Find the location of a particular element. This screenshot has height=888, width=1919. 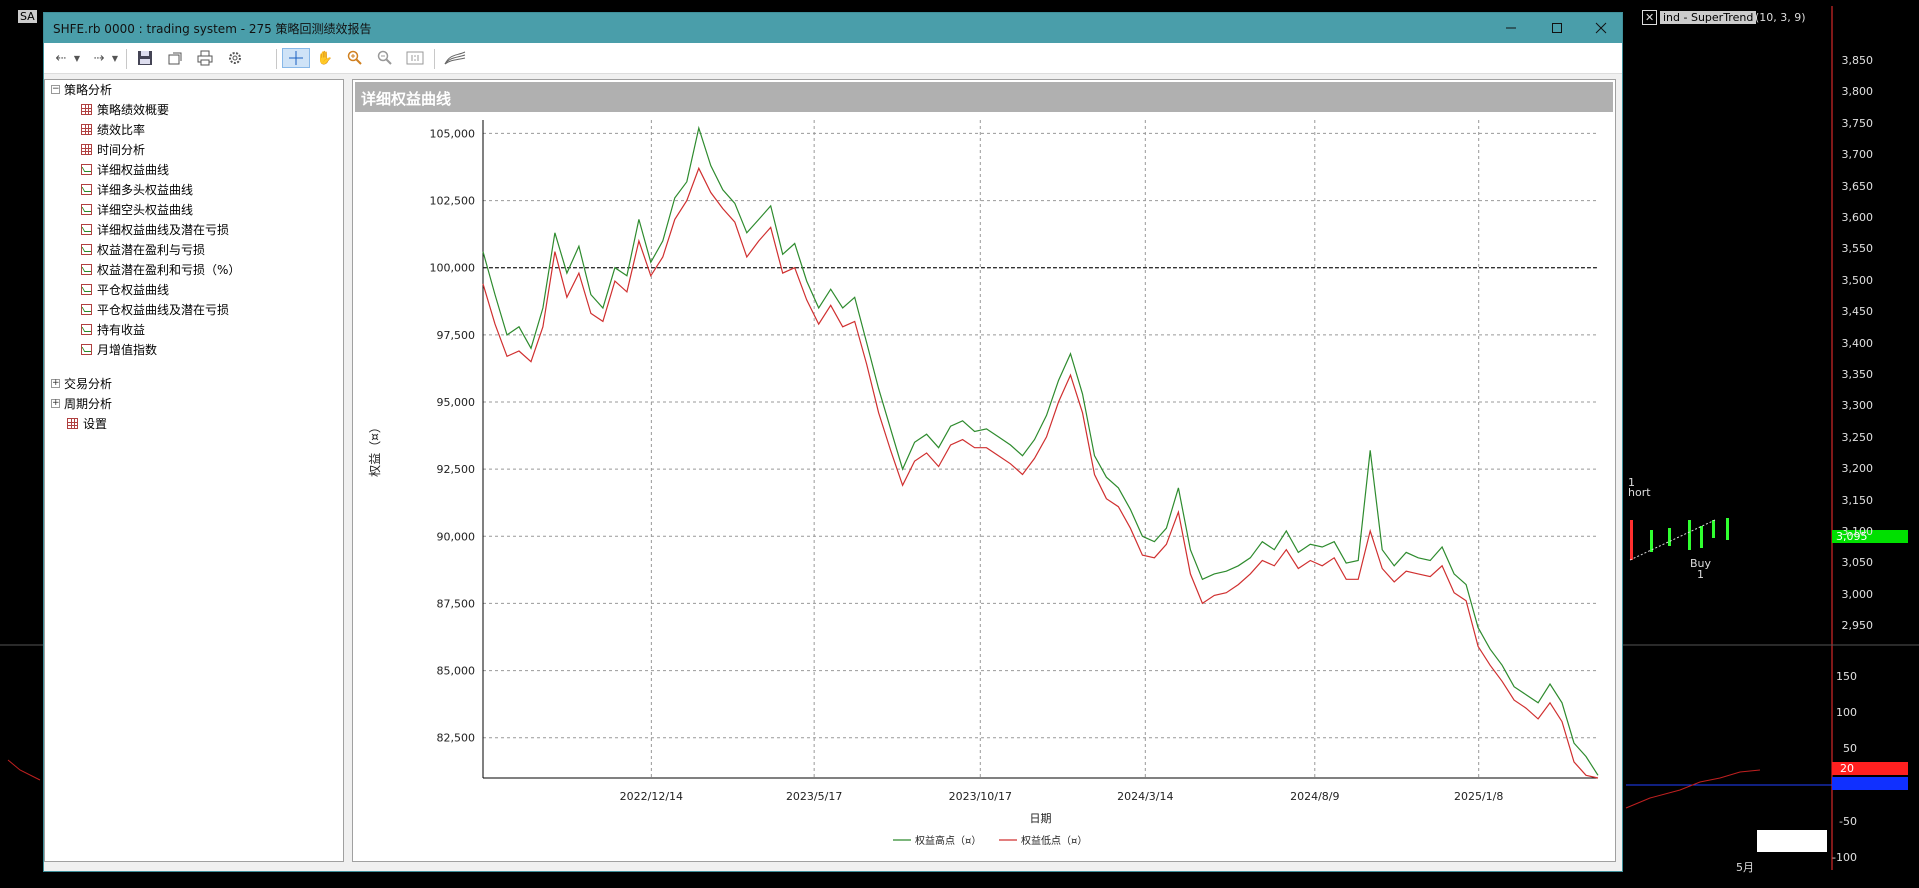

price-tick: 3,450 is located at coordinates (1857, 312).